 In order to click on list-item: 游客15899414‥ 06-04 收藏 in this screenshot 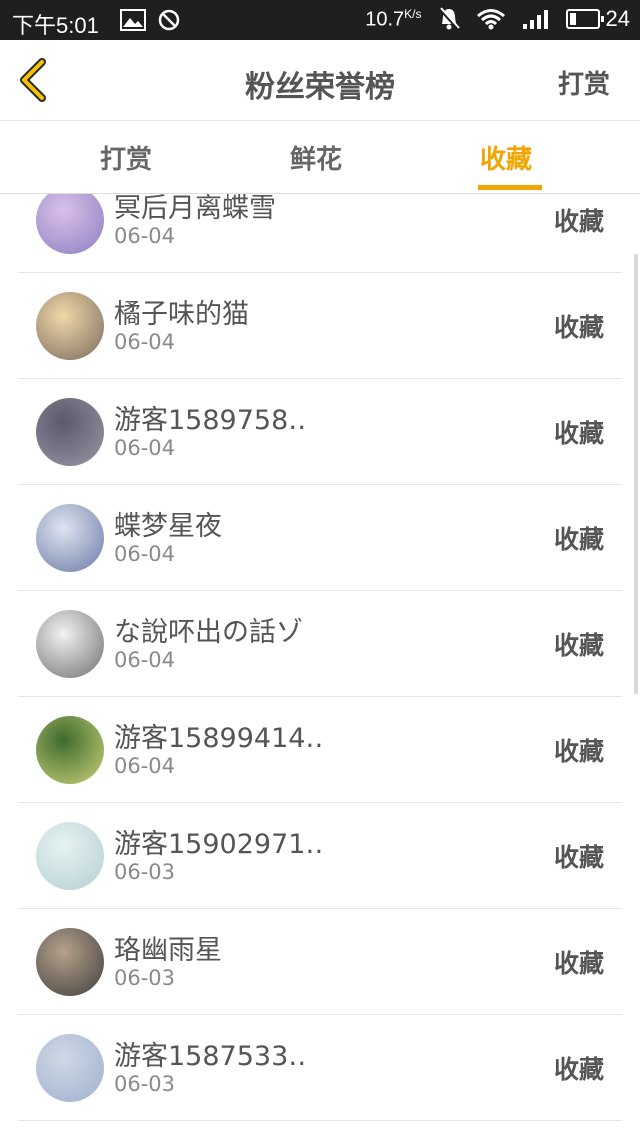, I will do `click(320, 749)`.